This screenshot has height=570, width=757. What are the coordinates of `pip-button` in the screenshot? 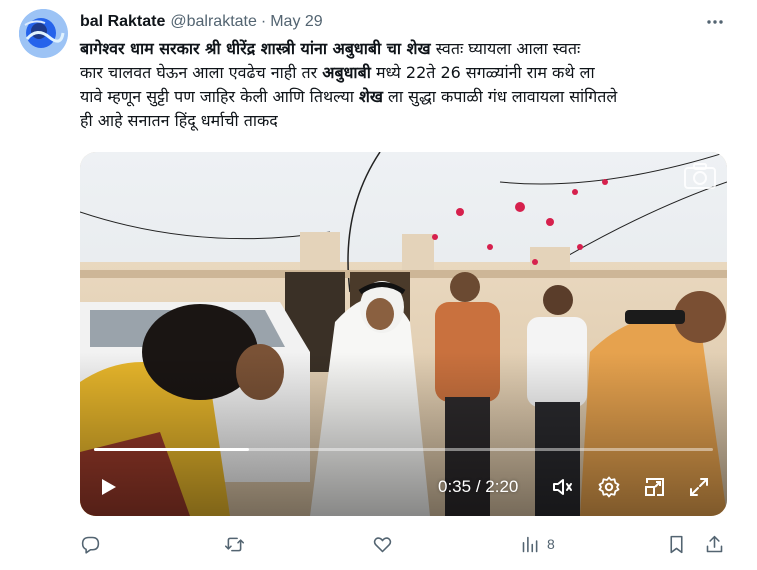 It's located at (655, 487).